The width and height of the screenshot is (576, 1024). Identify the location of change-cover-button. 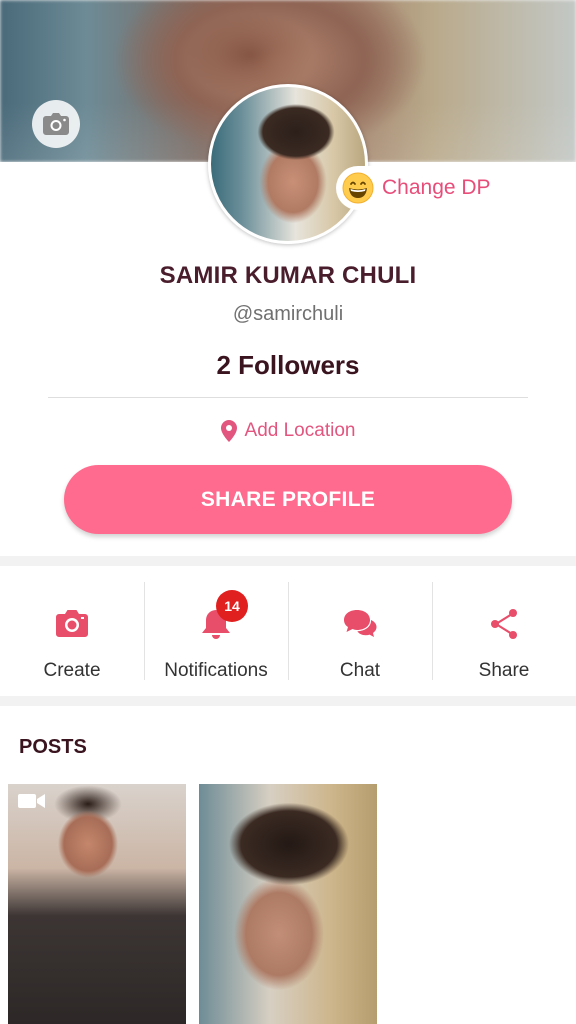
(56, 124).